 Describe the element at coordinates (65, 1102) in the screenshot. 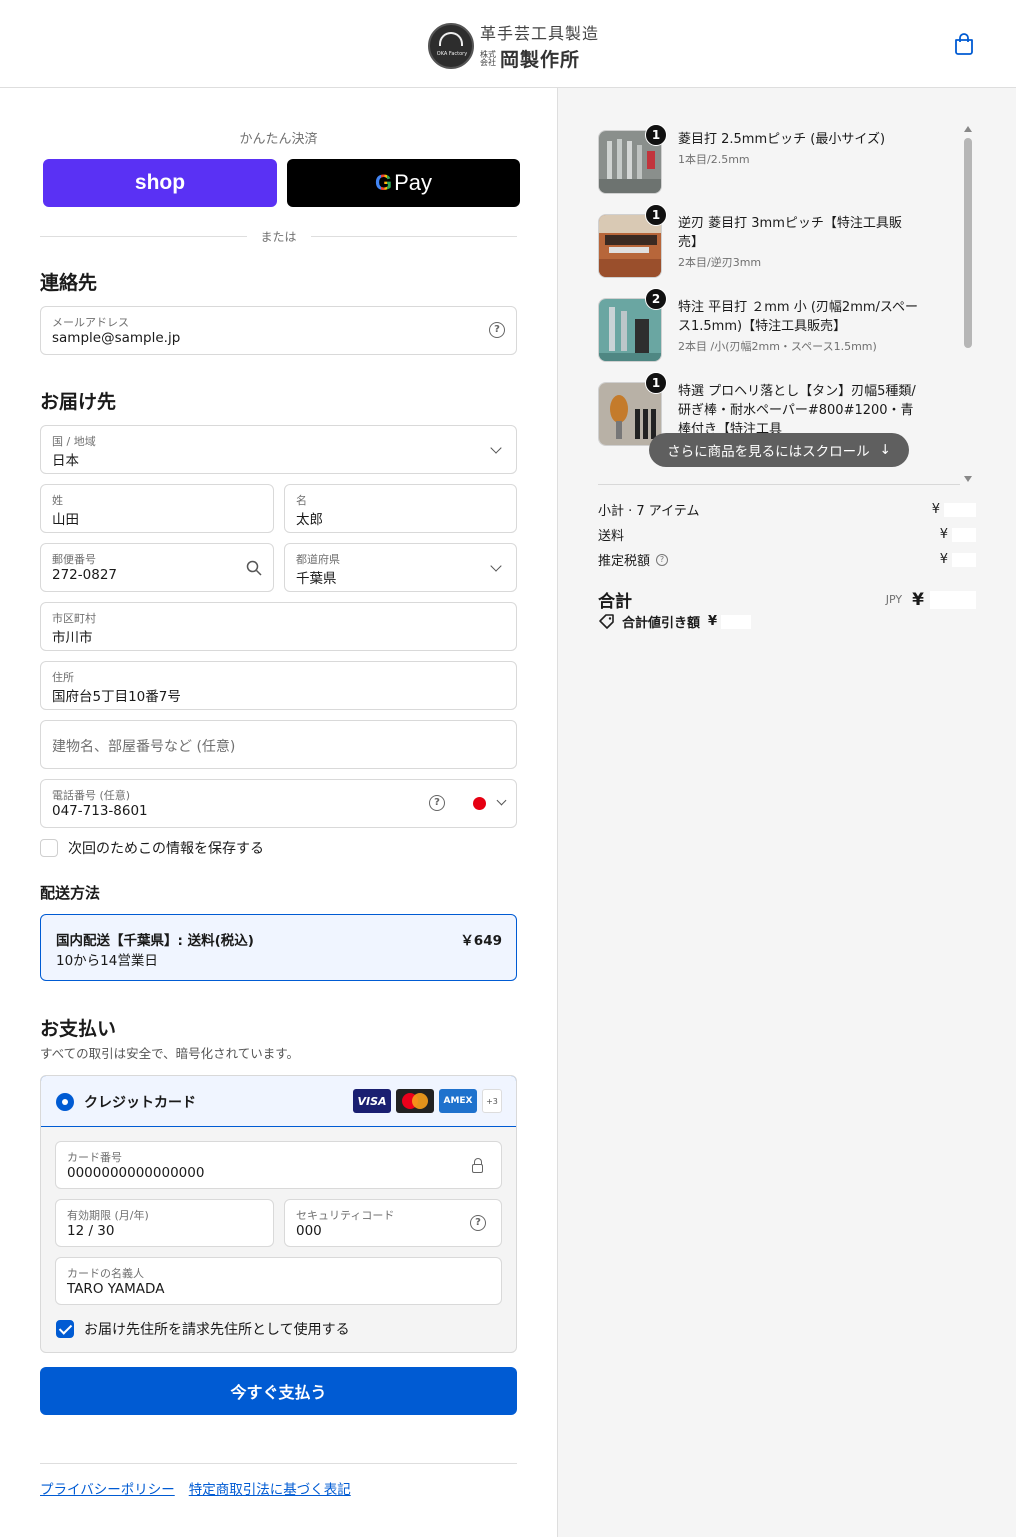

I see `radio-selected` at that location.